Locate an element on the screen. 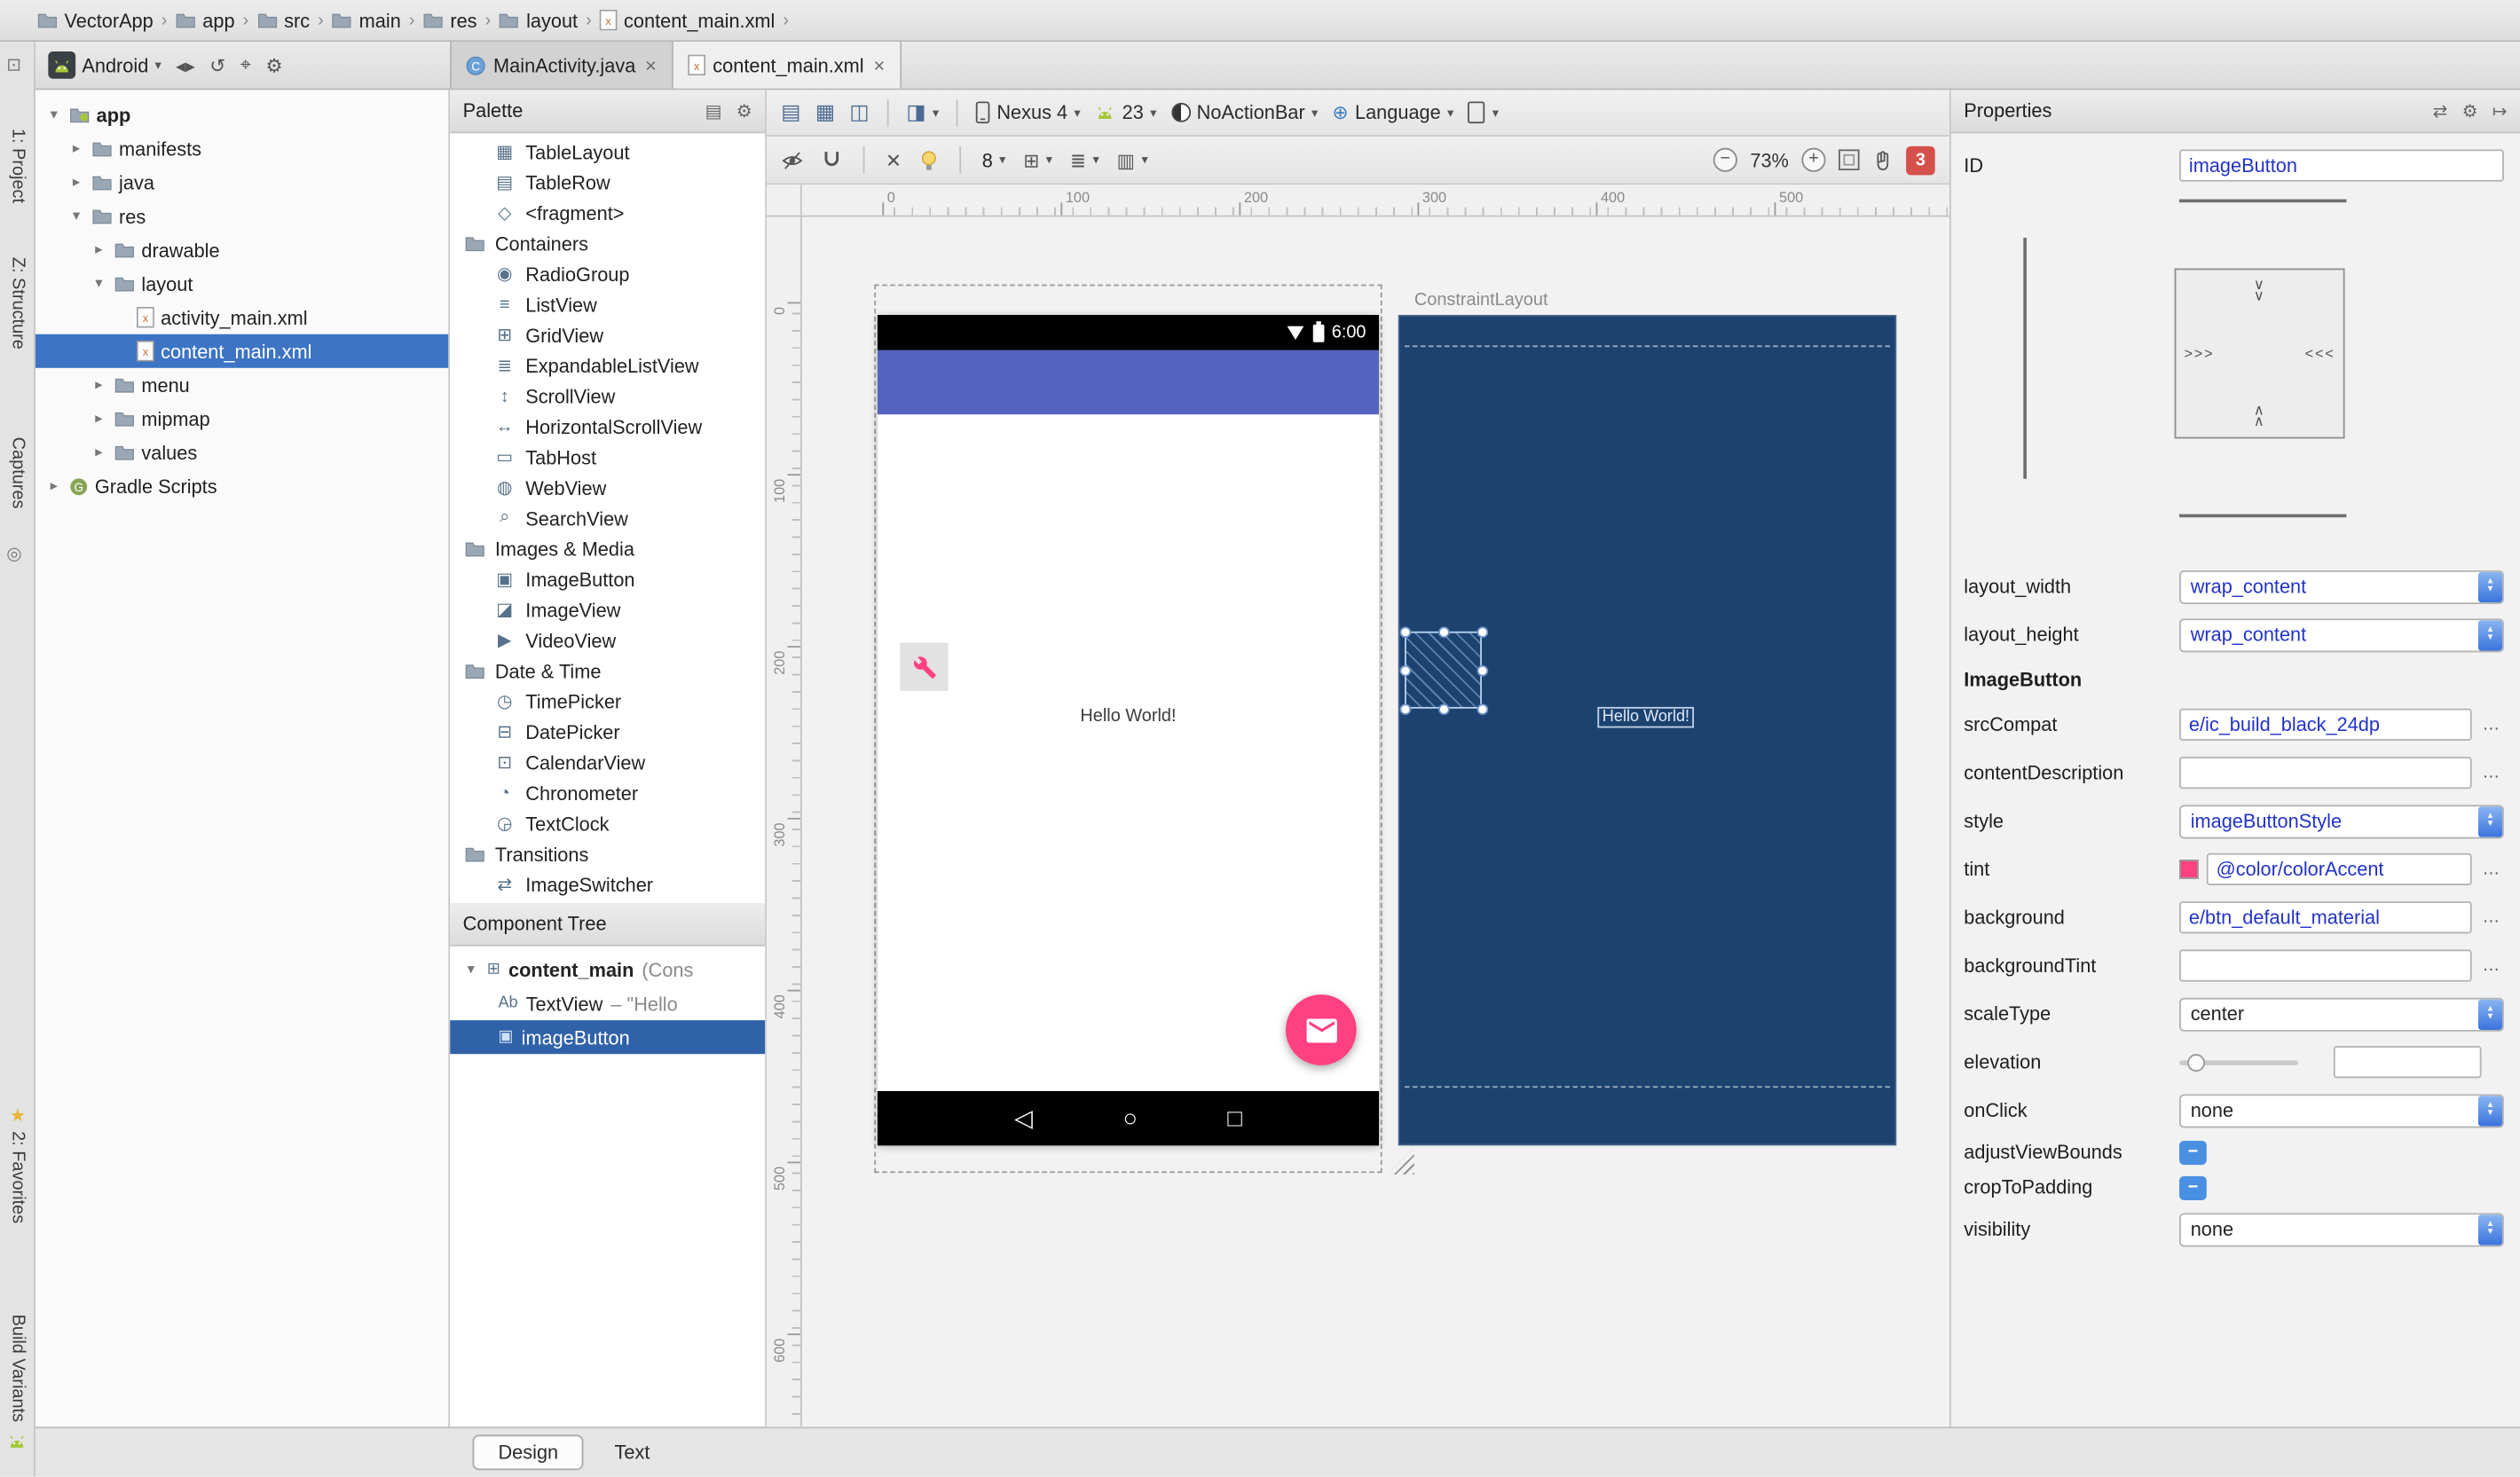  theme-style-dropdown: NoActionBar ▾ is located at coordinates (1244, 112).